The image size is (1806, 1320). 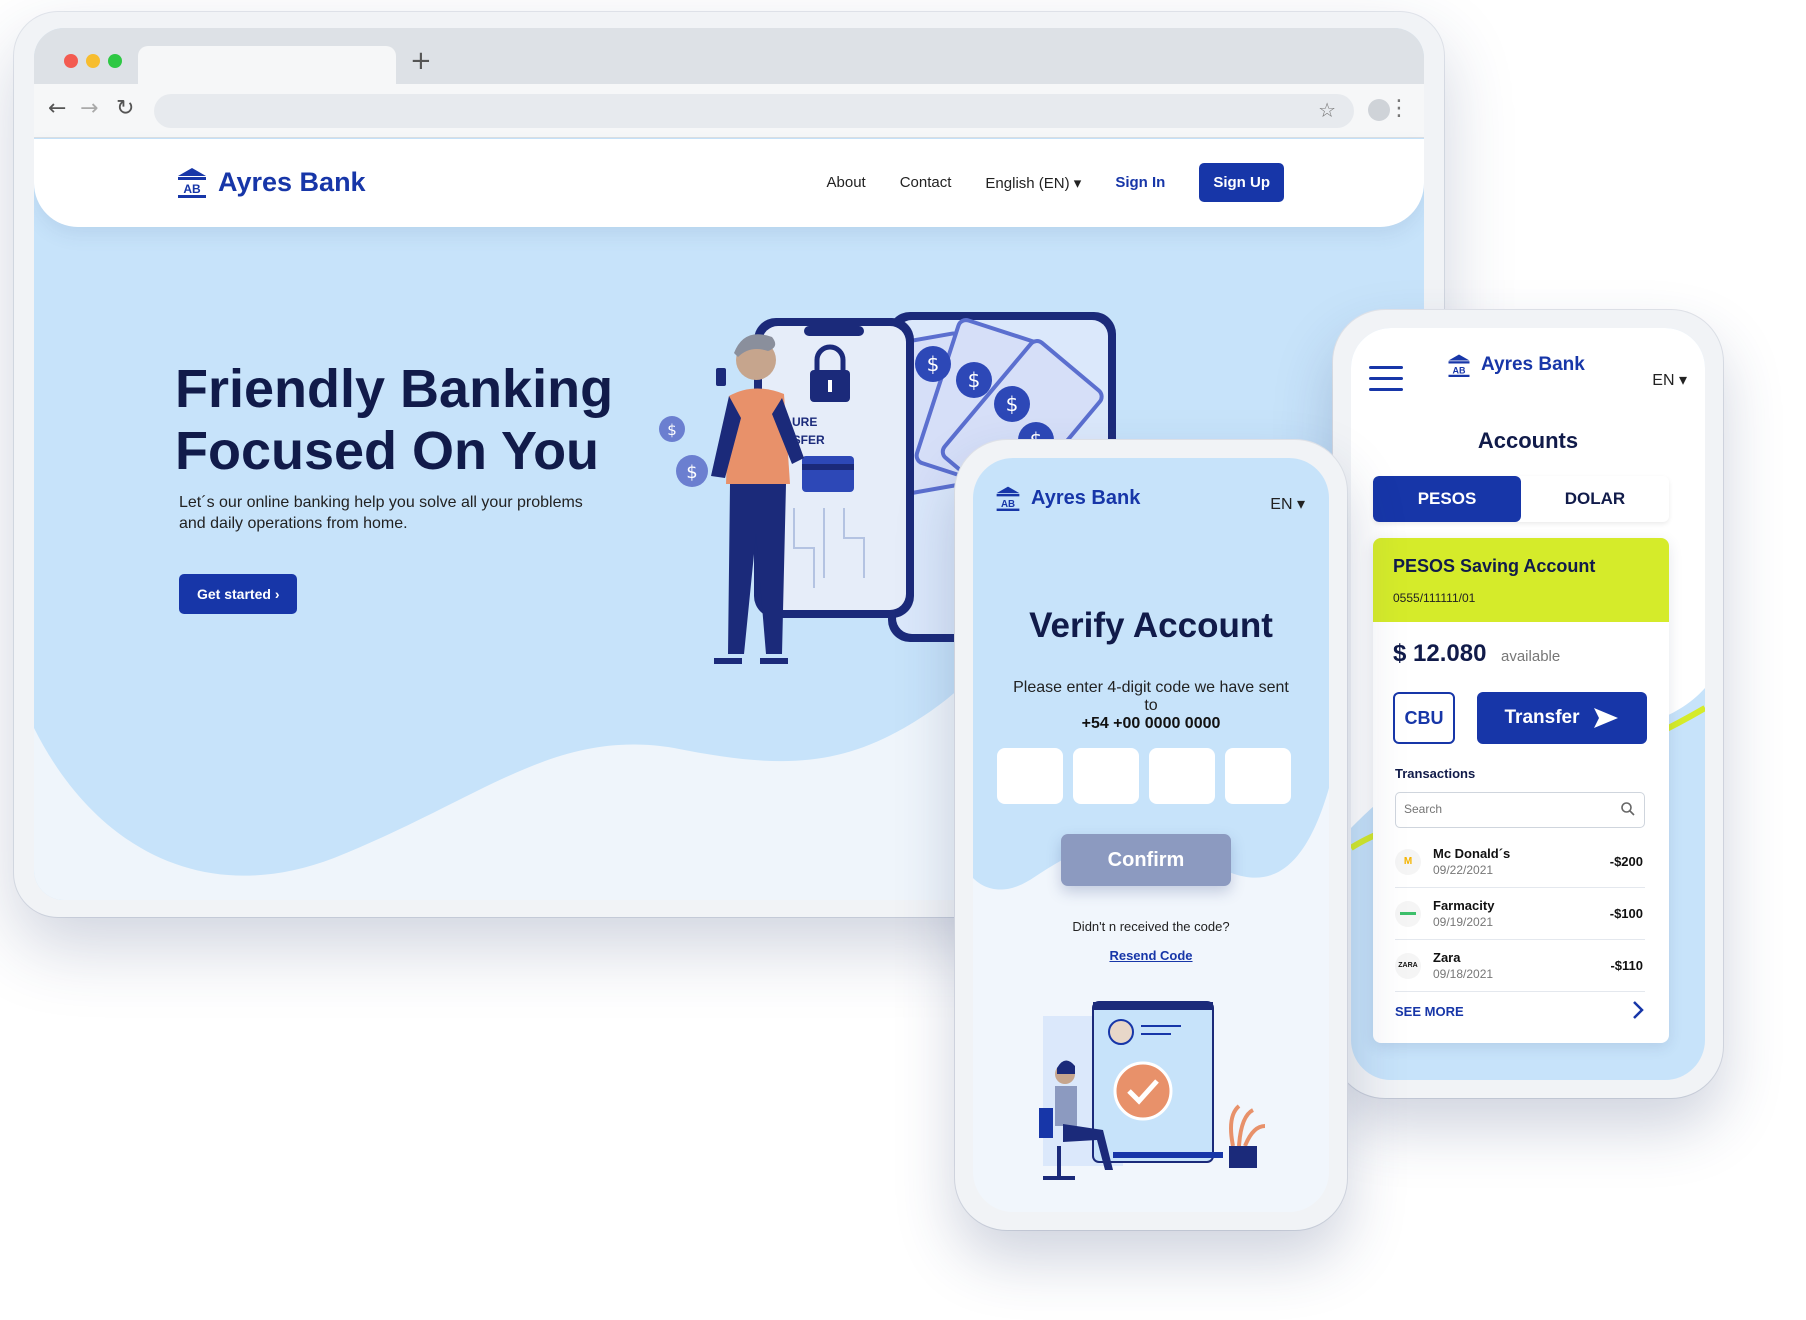 What do you see at coordinates (1140, 182) in the screenshot?
I see `sign-in-link: Sign In` at bounding box center [1140, 182].